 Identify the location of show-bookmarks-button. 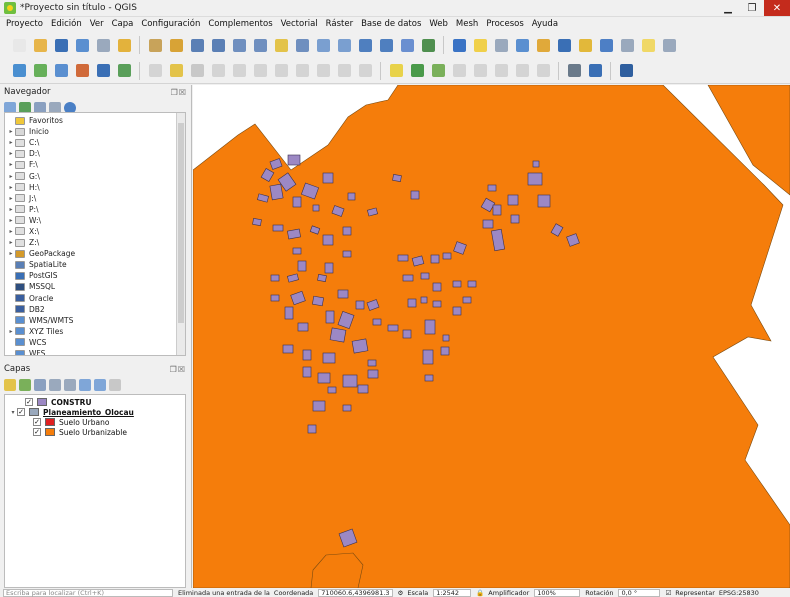
(407, 45).